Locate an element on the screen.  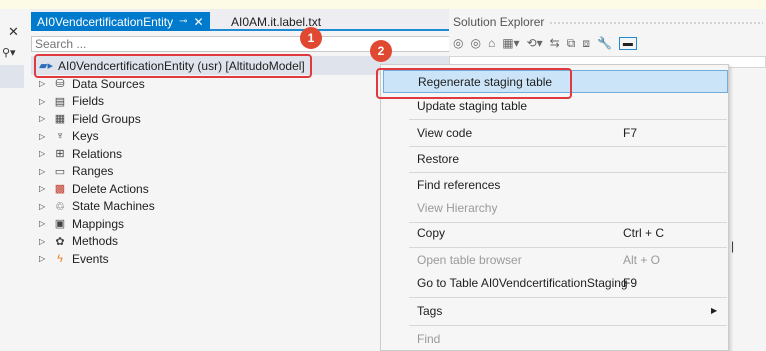
tree-node: ▷ ▦ Field Groups is located at coordinates (93, 119).